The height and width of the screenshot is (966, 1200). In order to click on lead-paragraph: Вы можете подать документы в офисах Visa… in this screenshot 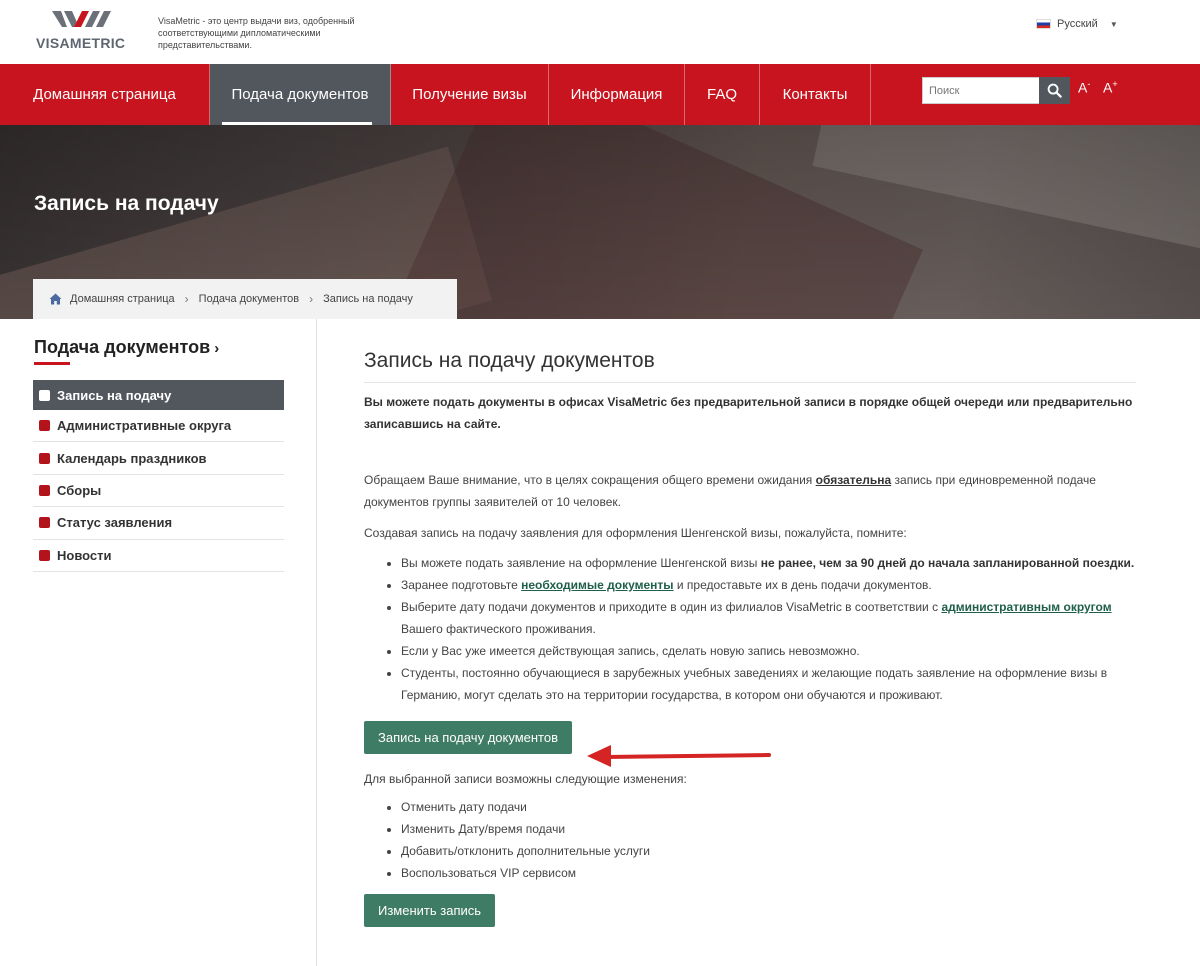, I will do `click(748, 413)`.